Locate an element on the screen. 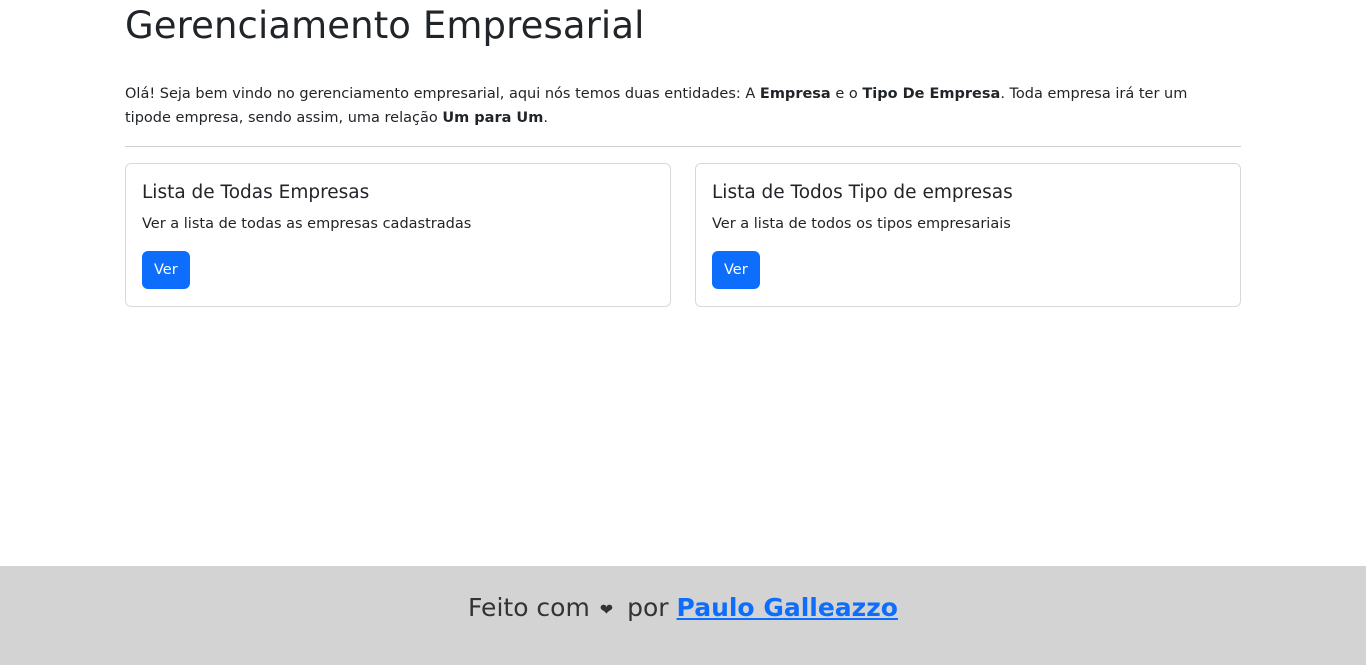 Image resolution: width=1366 pixels, height=665 pixels. footer-text: Feito com ❤ por Paulo Galleazzo is located at coordinates (683, 607).